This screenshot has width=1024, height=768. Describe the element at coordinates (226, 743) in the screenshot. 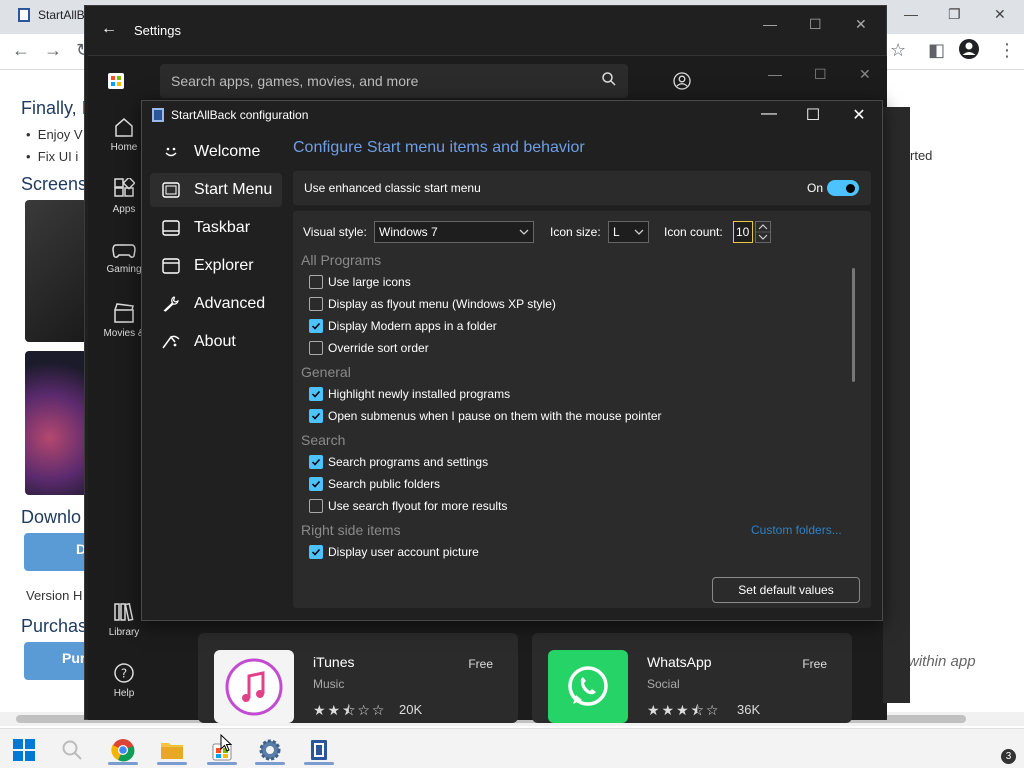

I see `mouse-cursor-icon` at that location.